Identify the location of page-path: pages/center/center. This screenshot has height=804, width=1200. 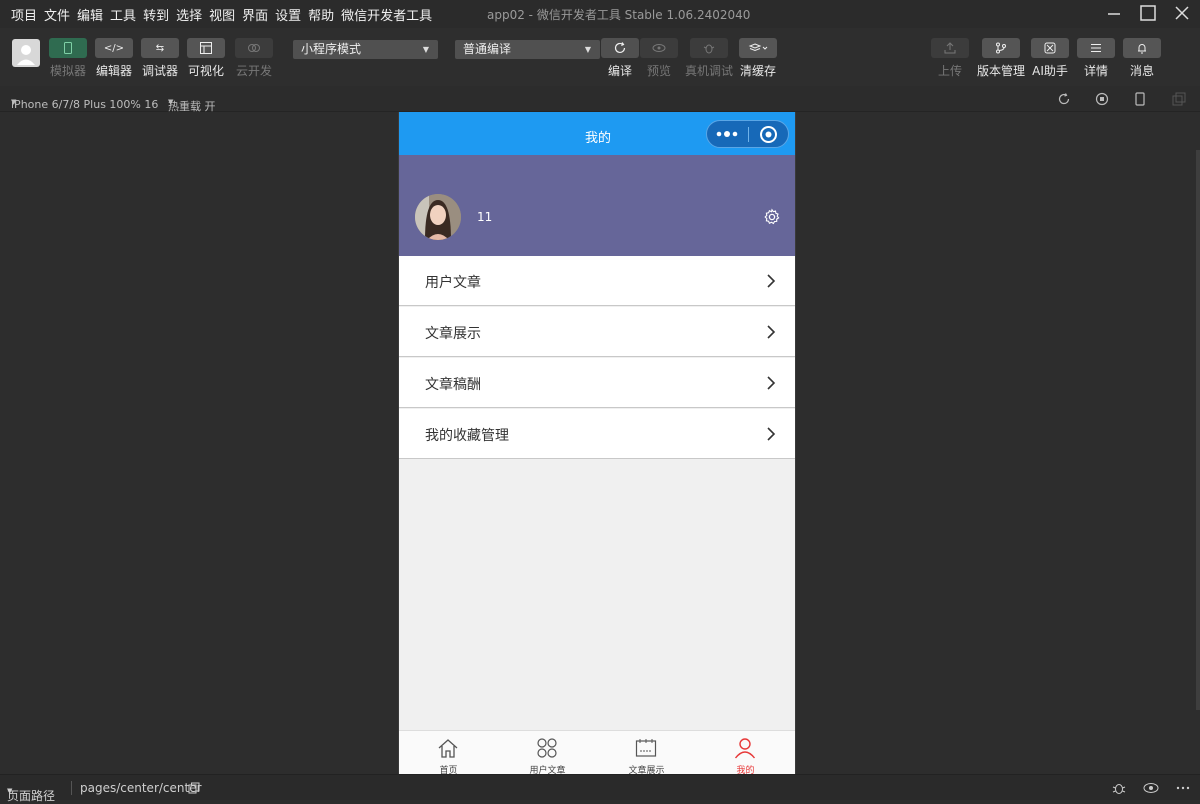
(141, 788).